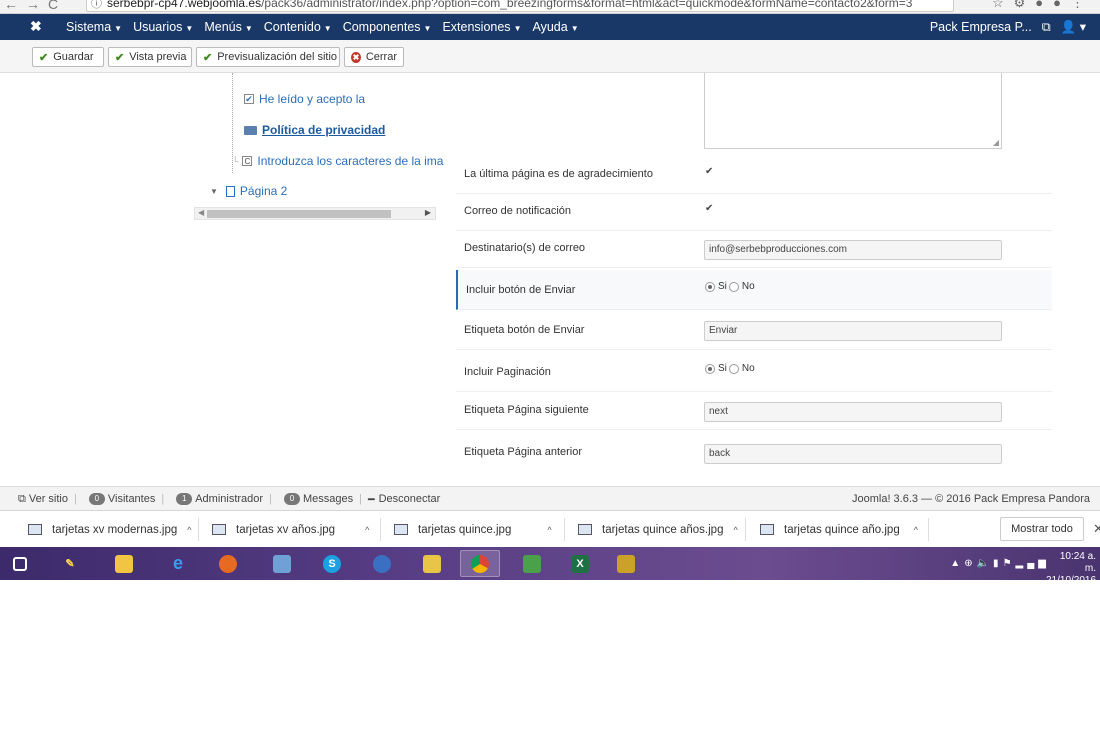 The width and height of the screenshot is (1100, 742). What do you see at coordinates (658, 529) in the screenshot?
I see `download-item: tarjetas quince años.jpg ^` at bounding box center [658, 529].